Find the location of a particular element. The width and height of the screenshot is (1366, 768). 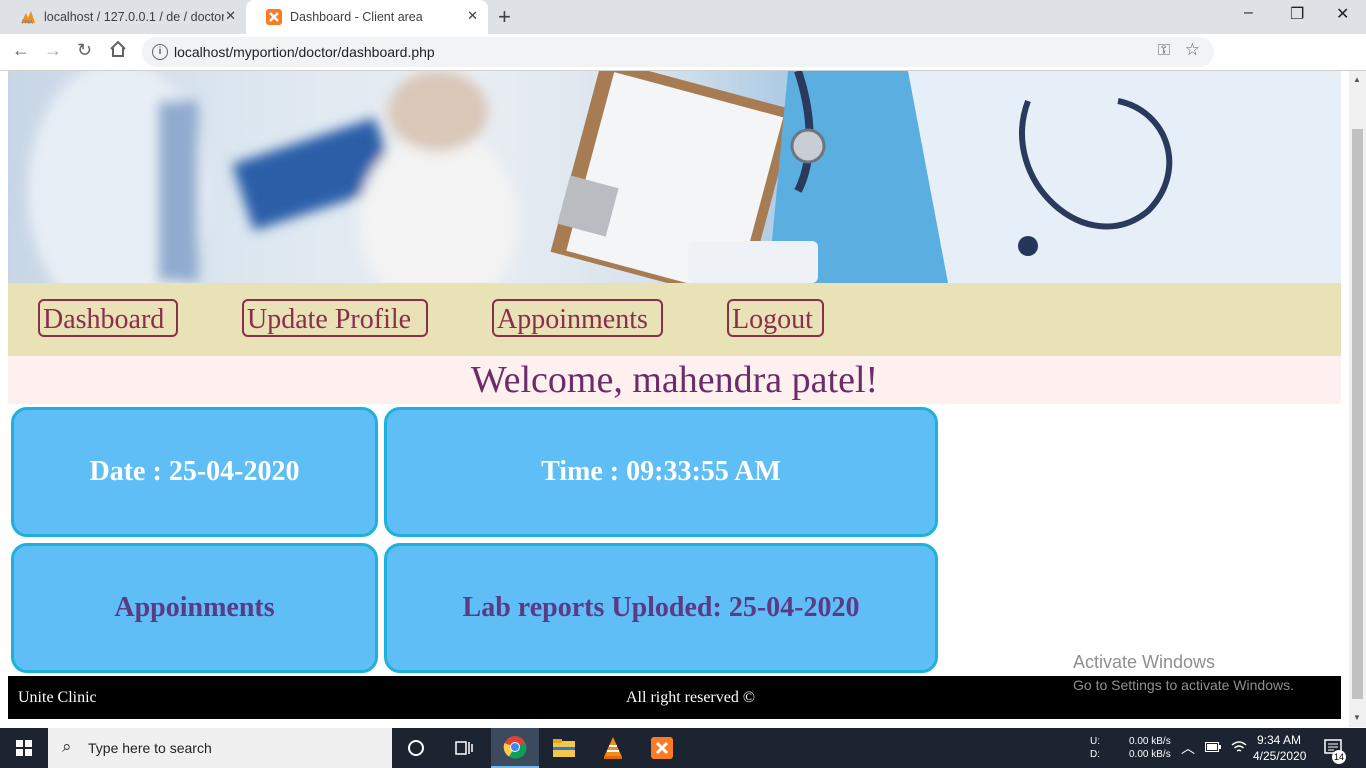

task-view-icon is located at coordinates (464, 748).